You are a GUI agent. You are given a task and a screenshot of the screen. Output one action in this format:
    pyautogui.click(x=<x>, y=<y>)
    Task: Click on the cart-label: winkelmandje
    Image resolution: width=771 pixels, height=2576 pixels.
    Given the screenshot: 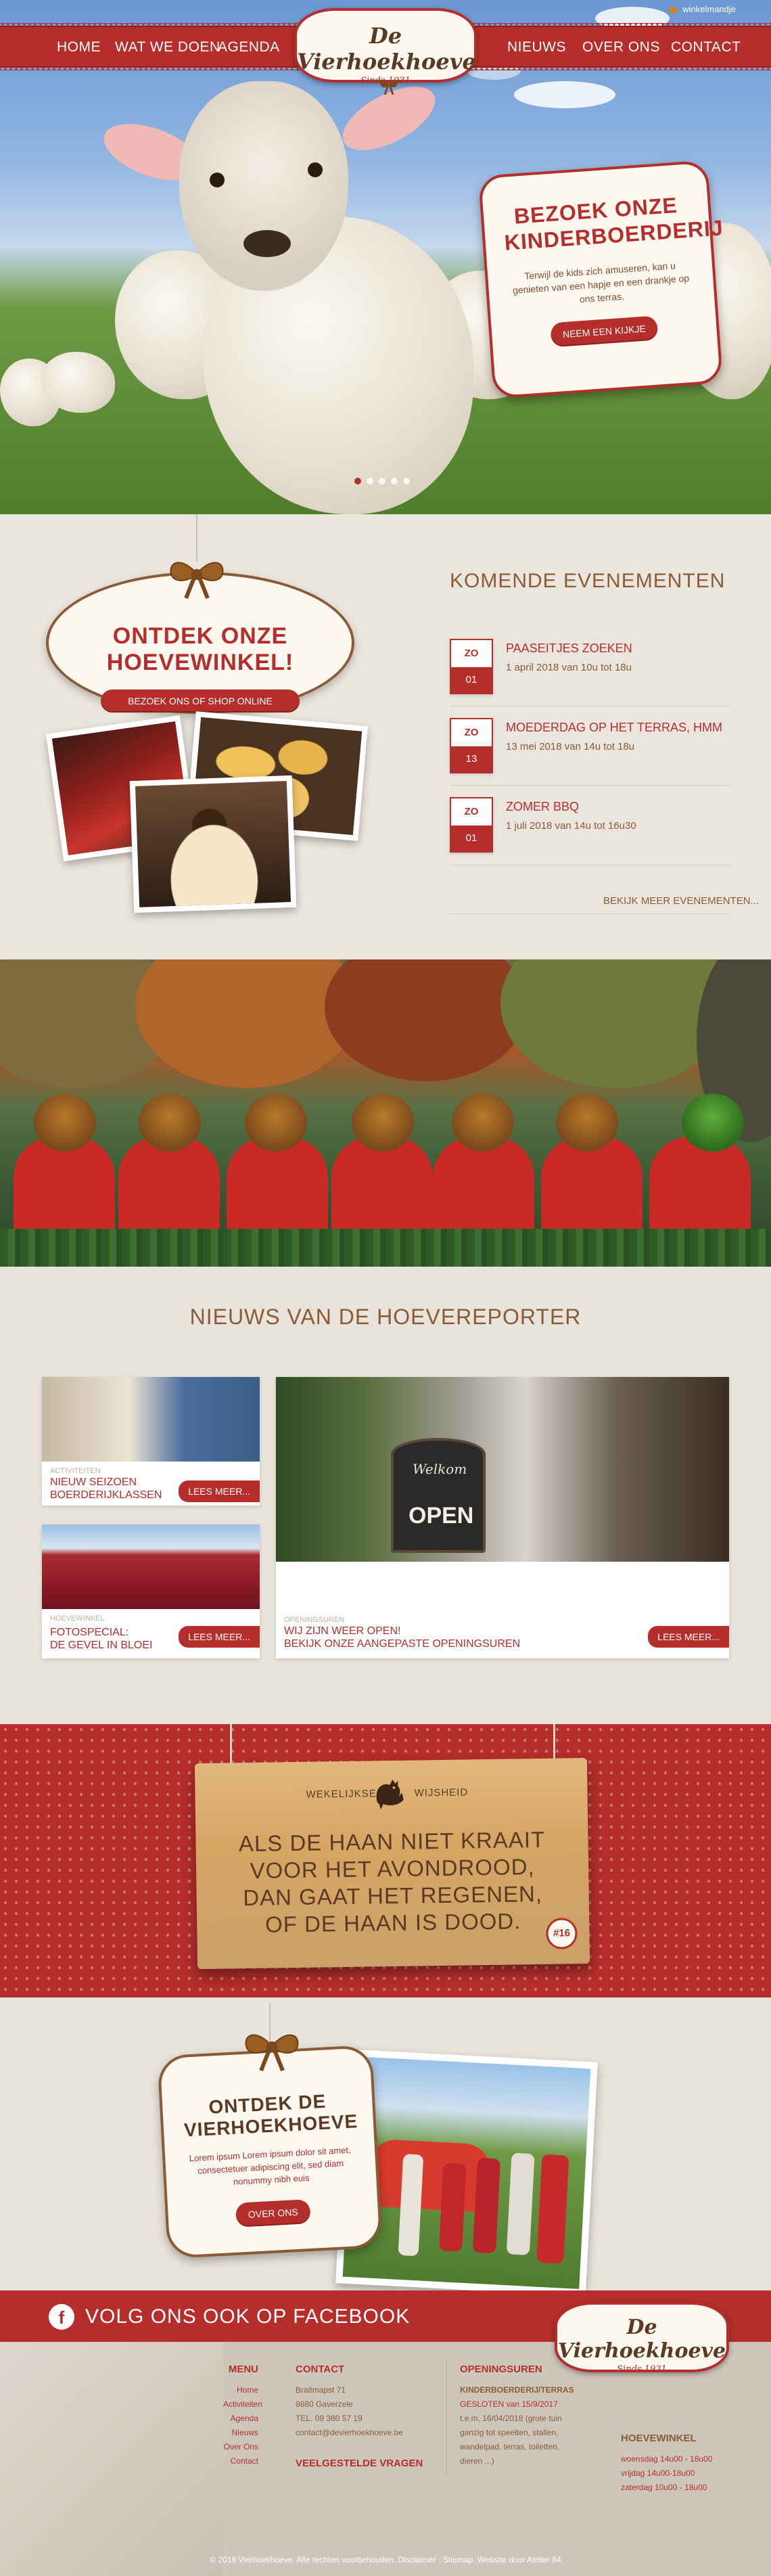 What is the action you would take?
    pyautogui.click(x=709, y=9)
    